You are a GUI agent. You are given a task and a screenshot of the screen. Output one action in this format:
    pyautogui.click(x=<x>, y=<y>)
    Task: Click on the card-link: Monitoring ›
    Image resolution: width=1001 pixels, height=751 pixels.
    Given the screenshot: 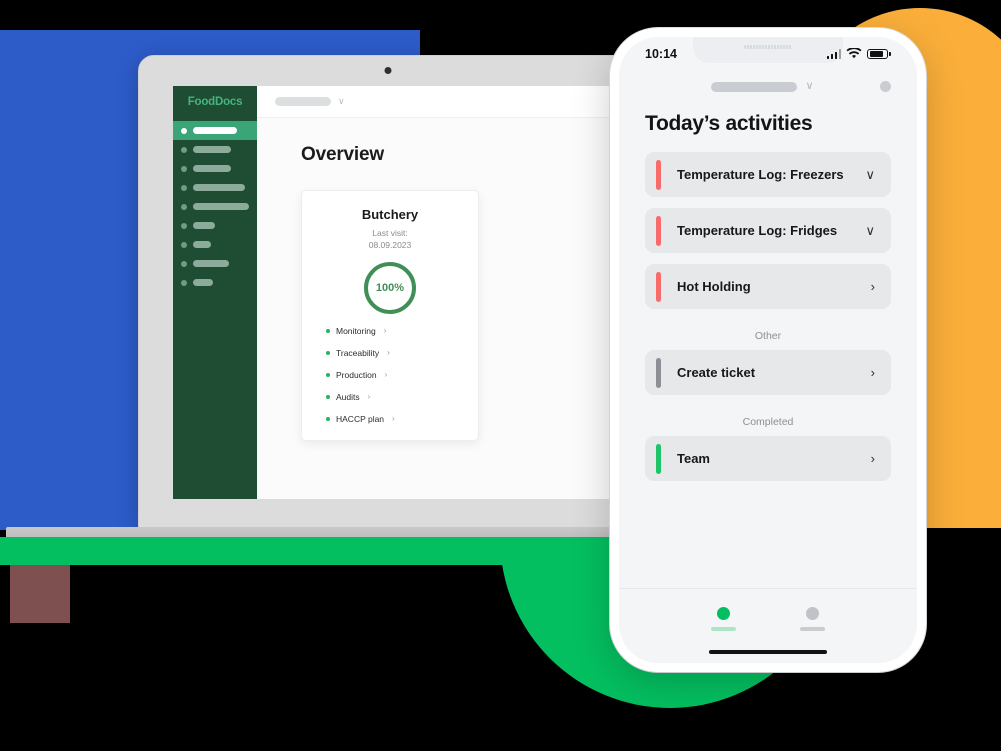 What is the action you would take?
    pyautogui.click(x=395, y=331)
    